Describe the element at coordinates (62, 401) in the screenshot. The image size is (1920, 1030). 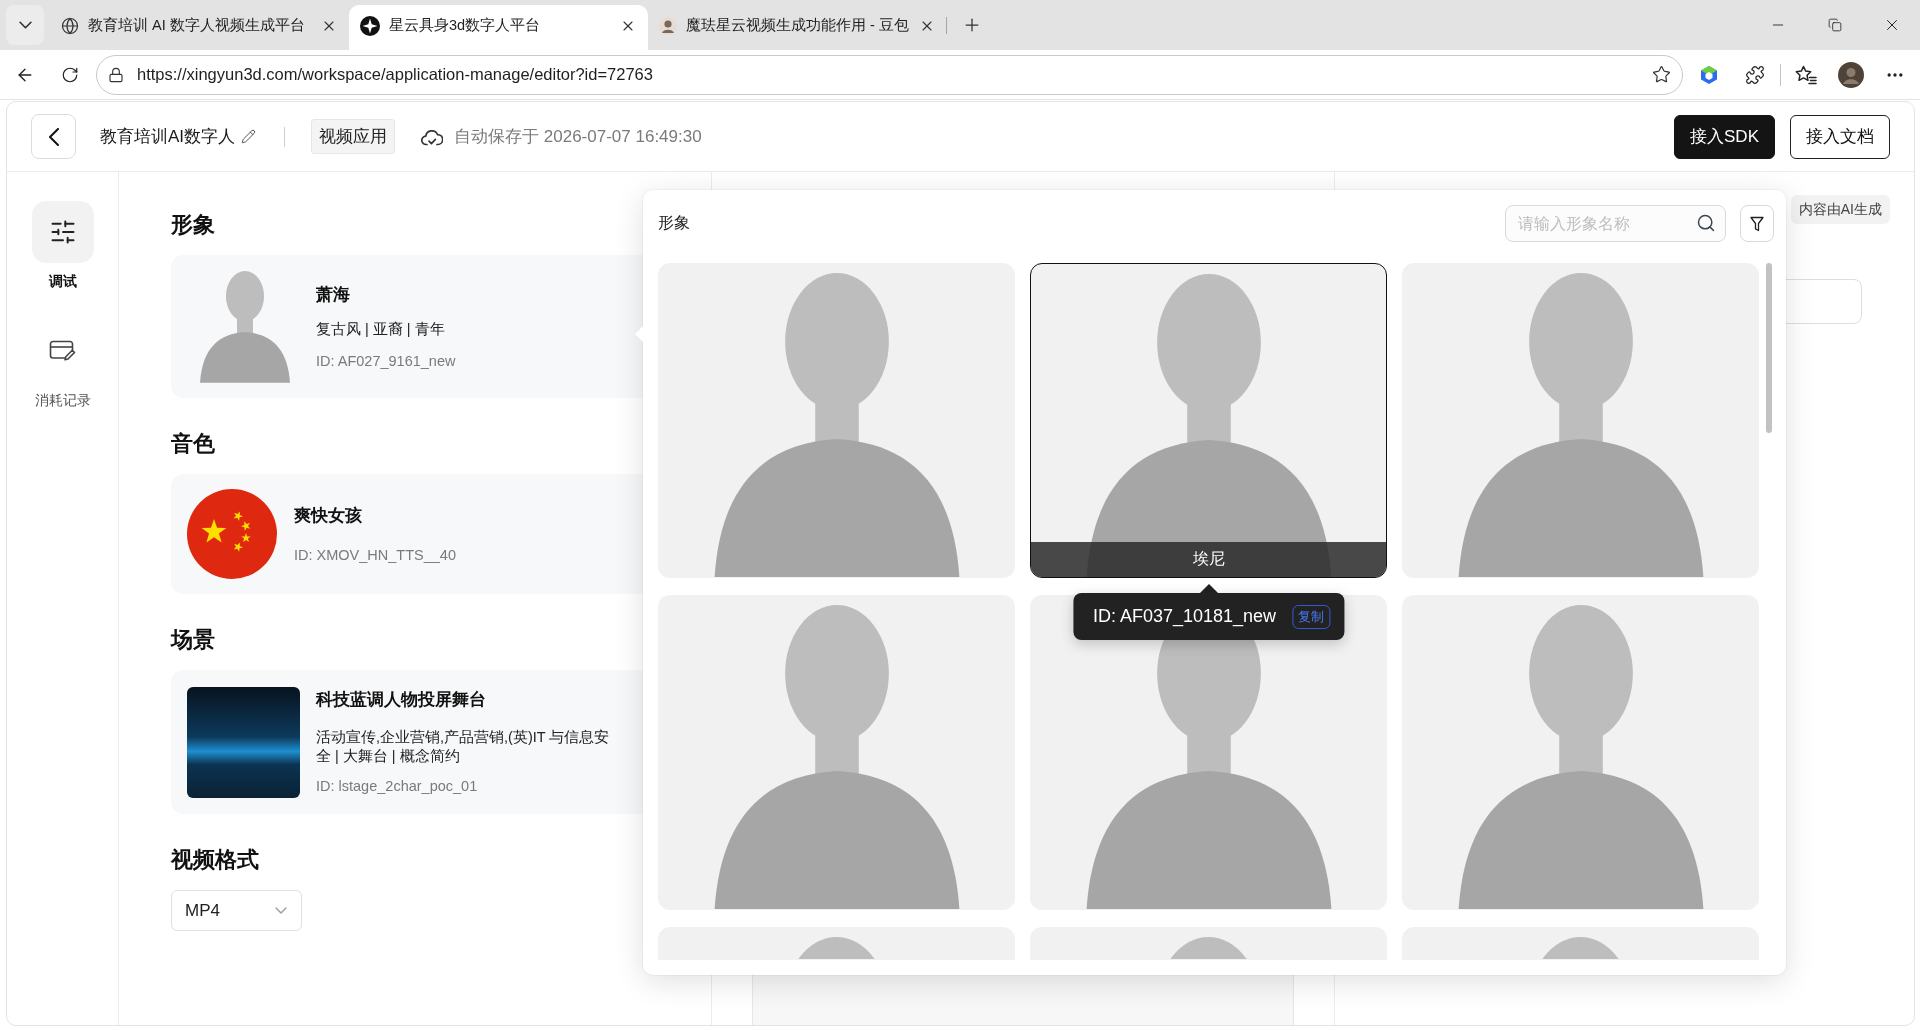
I see `sidebar-label: 消耗记录` at that location.